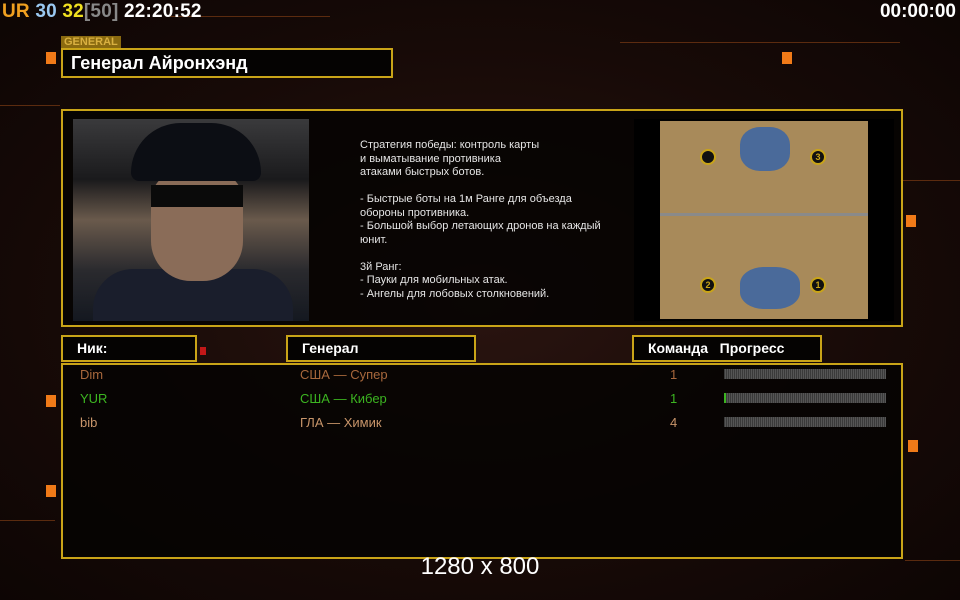 This screenshot has width=960, height=600. Describe the element at coordinates (752, 348) in the screenshot. I see `header-progress: Прогресс` at that location.